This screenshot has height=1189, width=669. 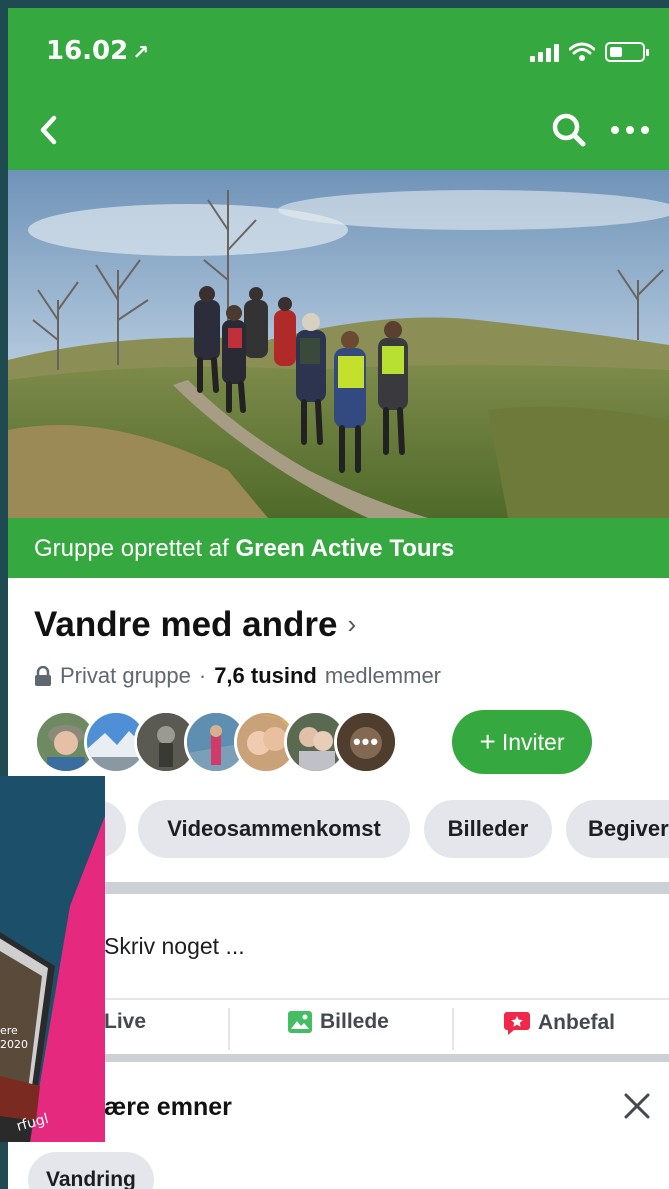 I want to click on more-members-dots: •••, so click(x=366, y=741).